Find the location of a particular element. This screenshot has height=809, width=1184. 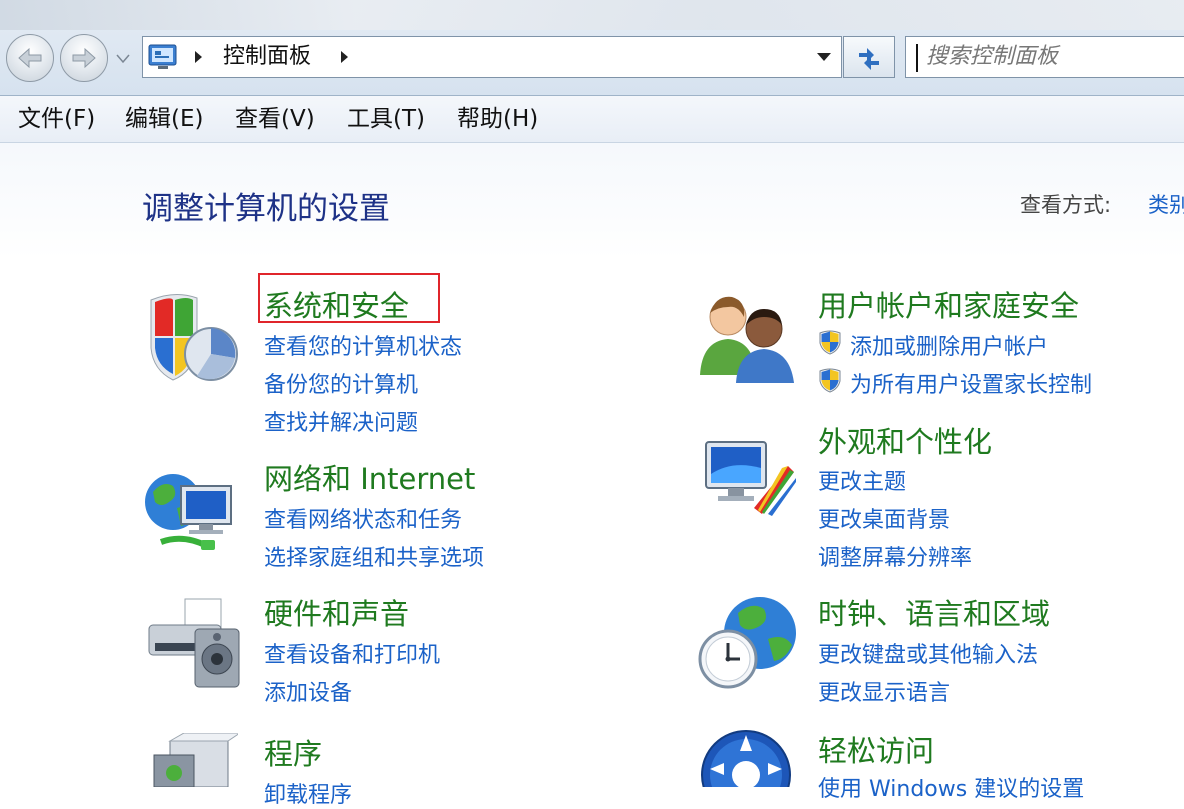

link-parental-controls: 为所有用户设置家长控制 is located at coordinates (971, 383).